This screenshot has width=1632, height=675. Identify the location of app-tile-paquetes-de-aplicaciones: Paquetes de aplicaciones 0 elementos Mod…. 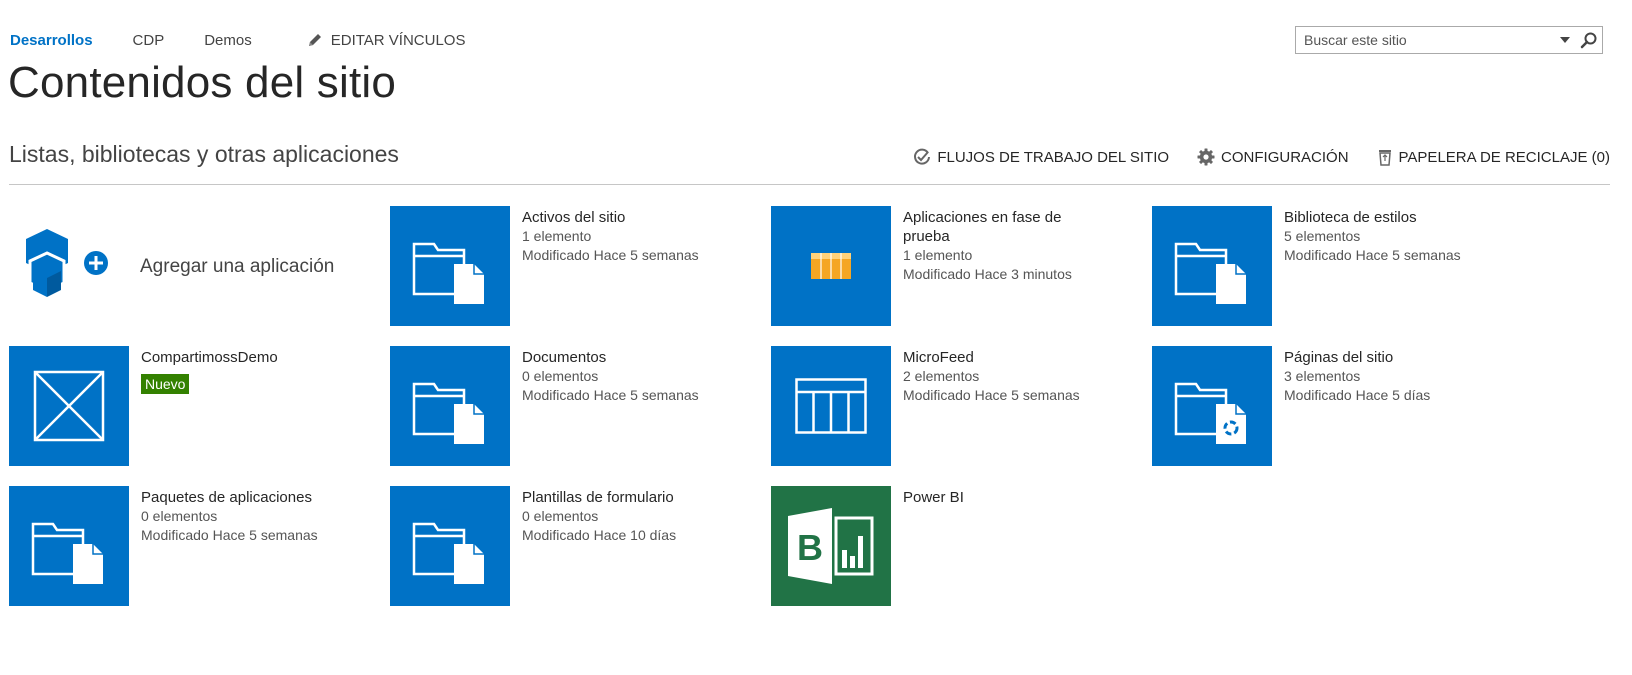
(189, 546).